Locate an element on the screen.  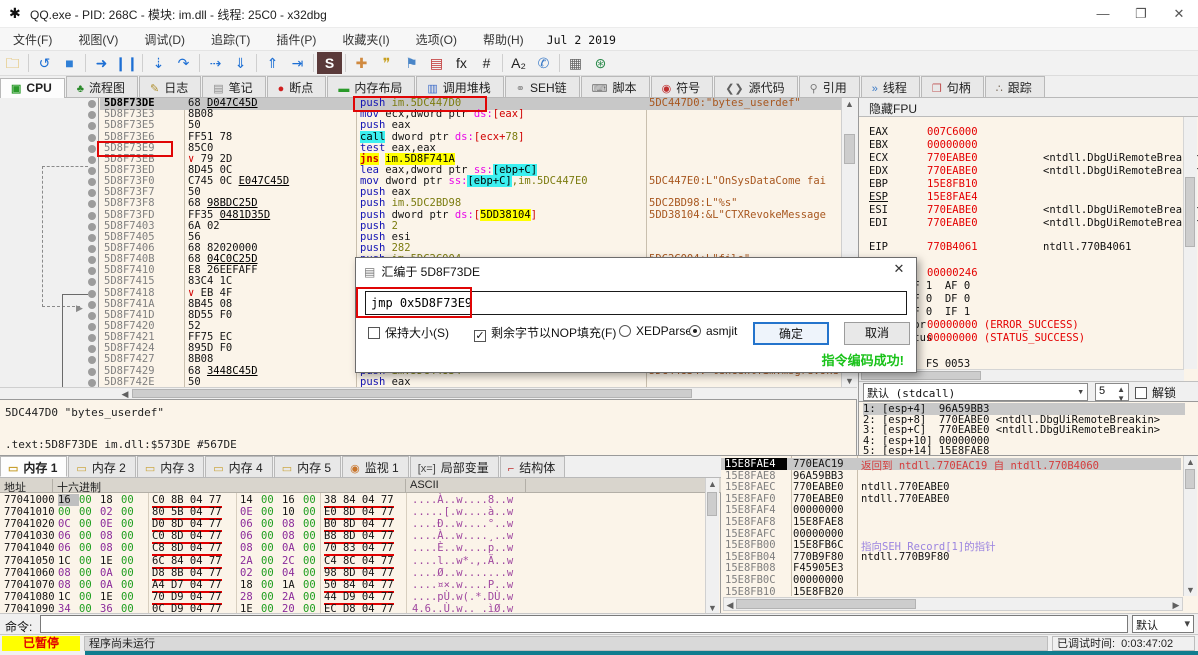
pause-icon: ❙❙ is located at coordinates (126, 63).